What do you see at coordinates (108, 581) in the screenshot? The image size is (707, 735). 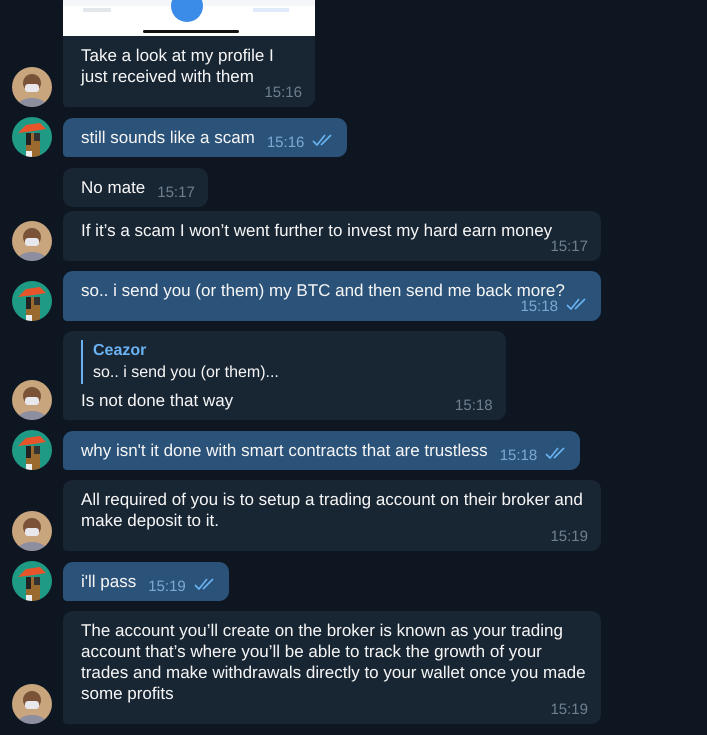 I see `message-text: i'll pass` at bounding box center [108, 581].